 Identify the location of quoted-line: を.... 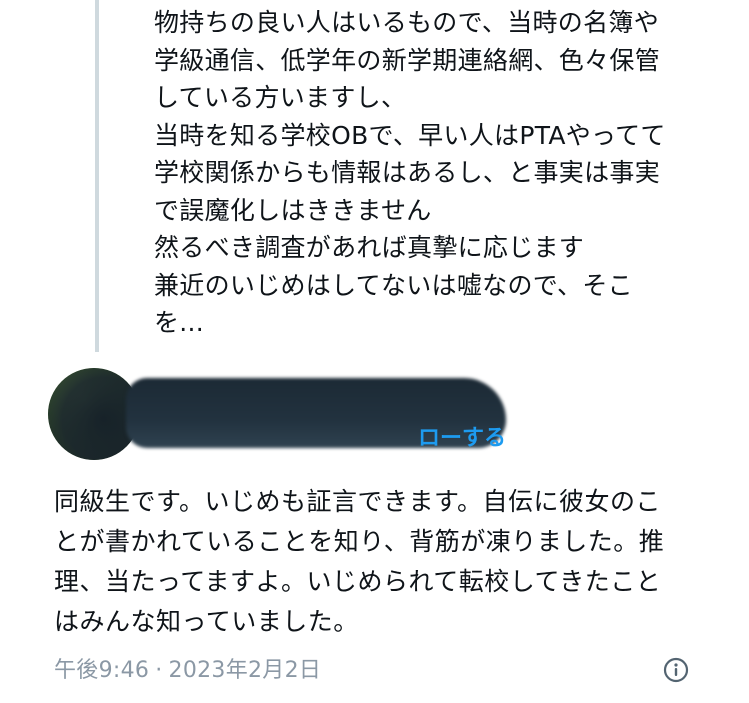
(179, 322).